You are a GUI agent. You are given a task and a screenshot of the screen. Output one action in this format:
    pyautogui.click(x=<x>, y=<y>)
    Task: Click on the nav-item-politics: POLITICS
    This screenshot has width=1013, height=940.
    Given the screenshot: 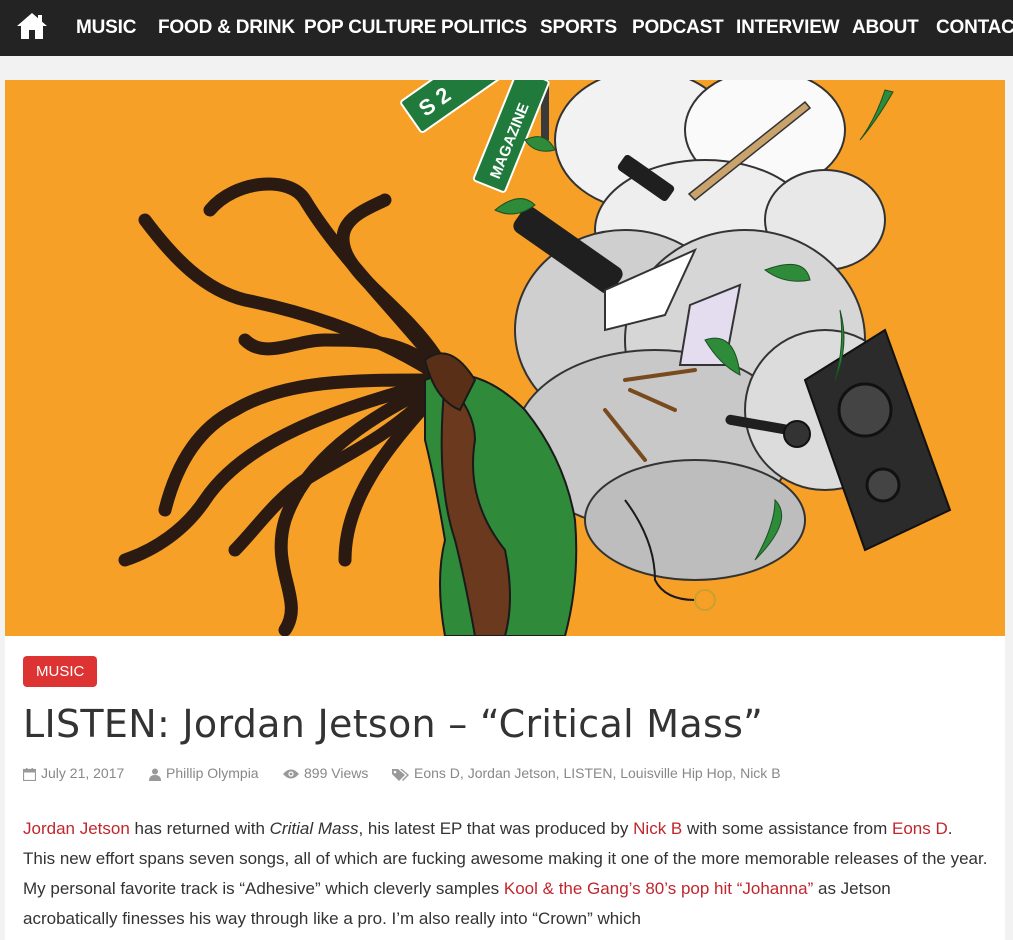 What is the action you would take?
    pyautogui.click(x=484, y=28)
    